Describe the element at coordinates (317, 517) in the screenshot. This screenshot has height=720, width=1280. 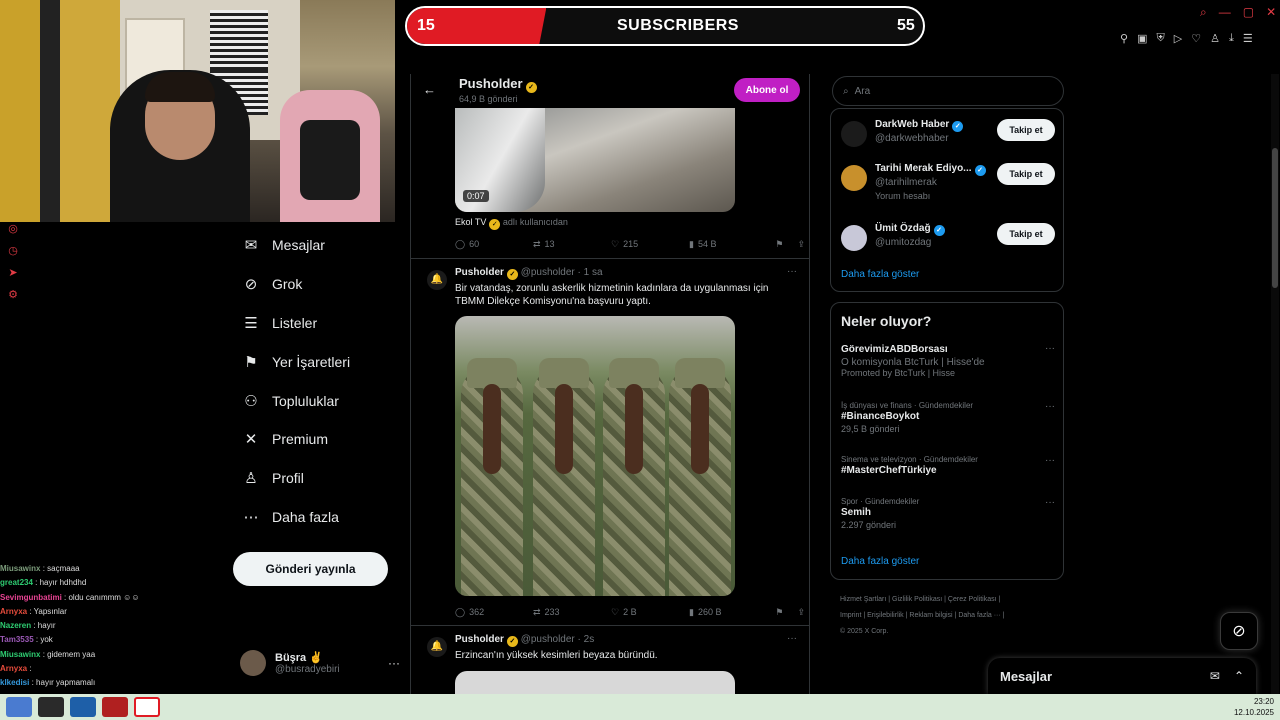
I see `nav-item-daha-fazla: ⋯ Daha fazla` at that location.